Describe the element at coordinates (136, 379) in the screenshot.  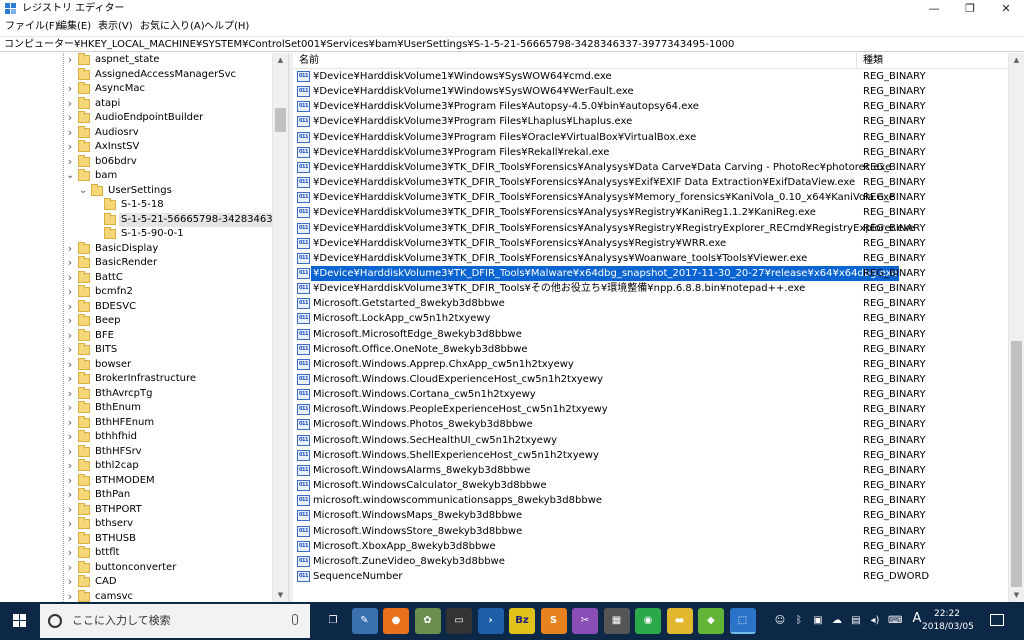
I see `tree-node: › BrokerInfrastructure` at that location.